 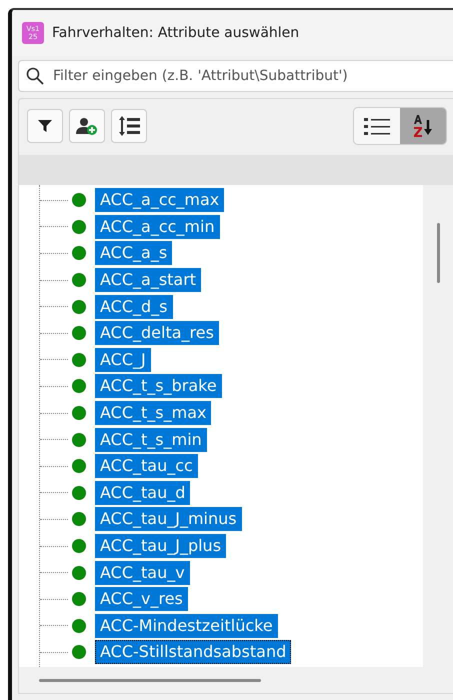 I want to click on attribute-item: ACC_tau_J_minus, so click(x=168, y=519).